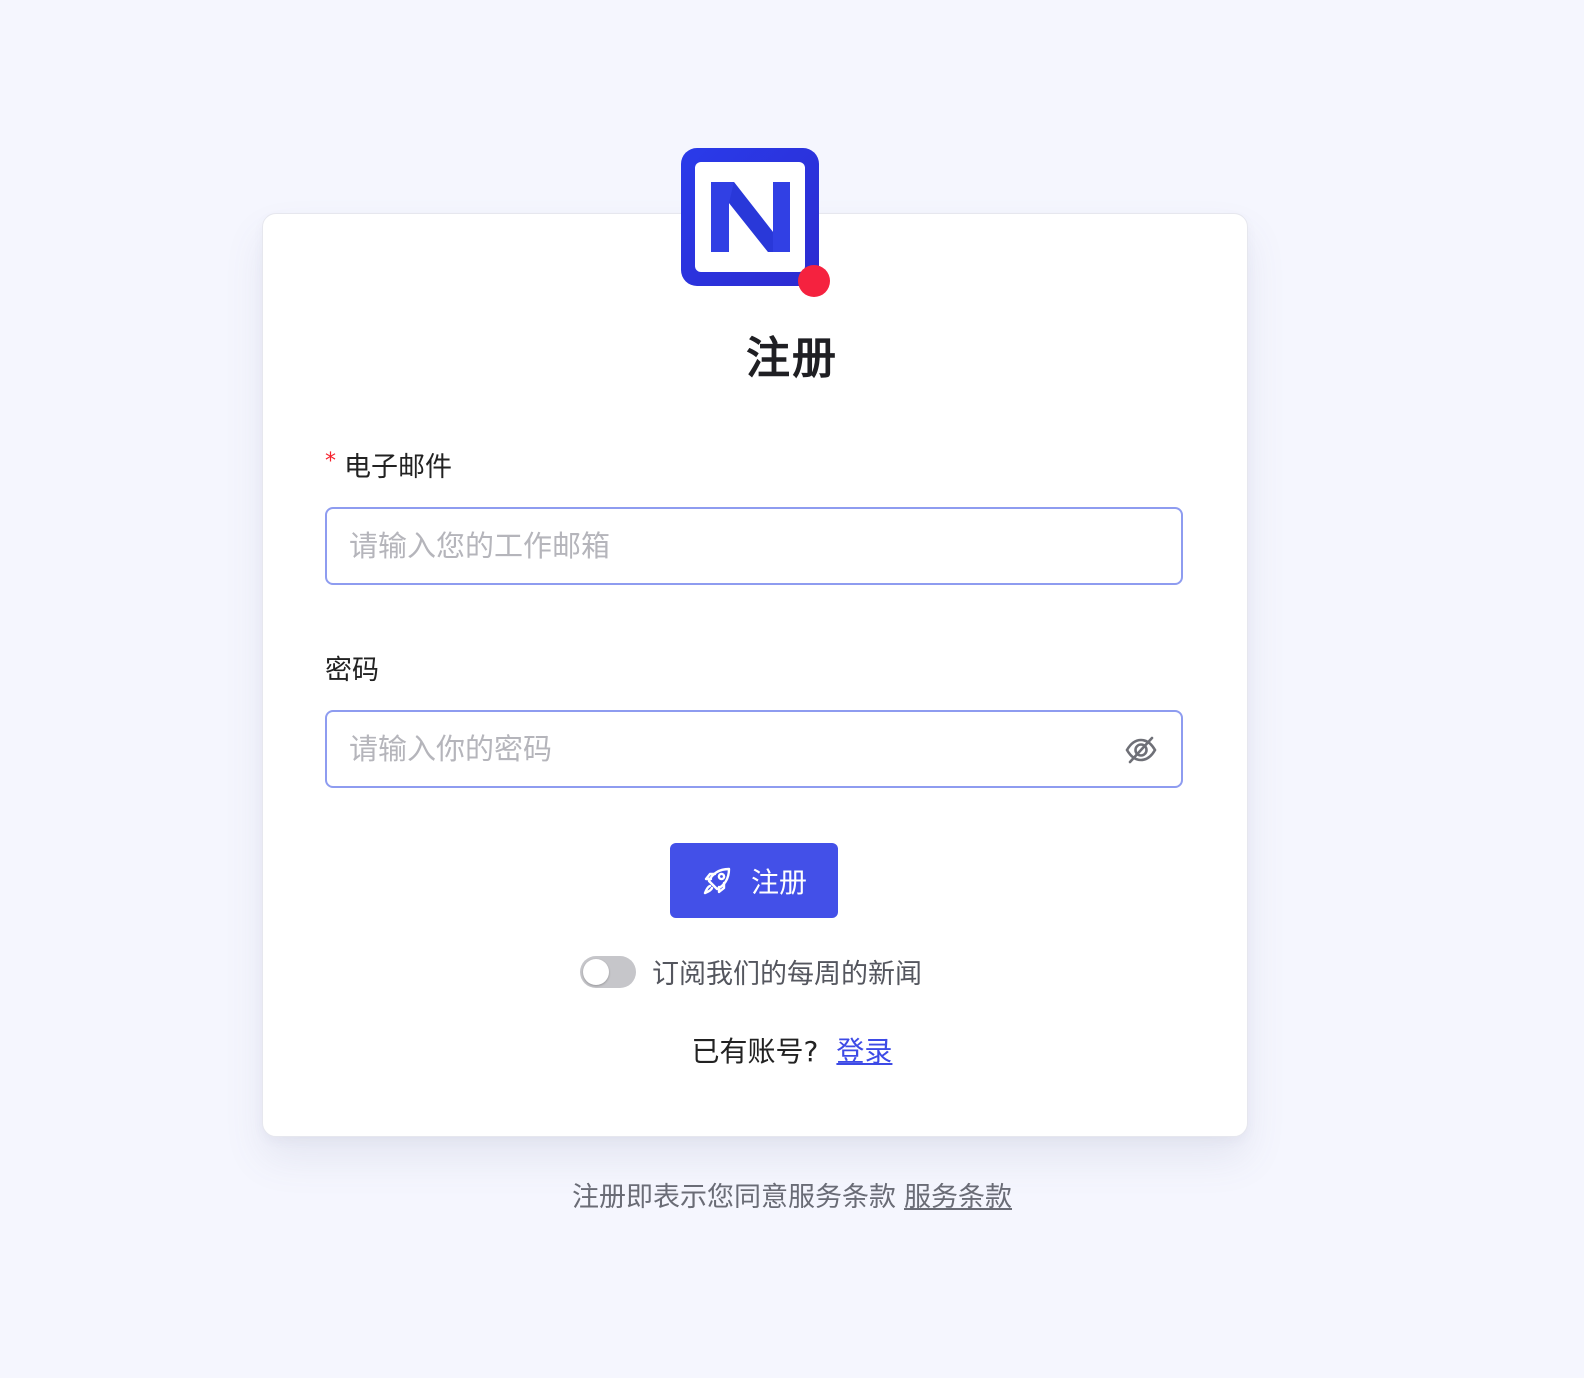 The width and height of the screenshot is (1584, 1378). Describe the element at coordinates (787, 974) in the screenshot. I see `newsletter-label: 订阅我们的每周的新闻` at that location.